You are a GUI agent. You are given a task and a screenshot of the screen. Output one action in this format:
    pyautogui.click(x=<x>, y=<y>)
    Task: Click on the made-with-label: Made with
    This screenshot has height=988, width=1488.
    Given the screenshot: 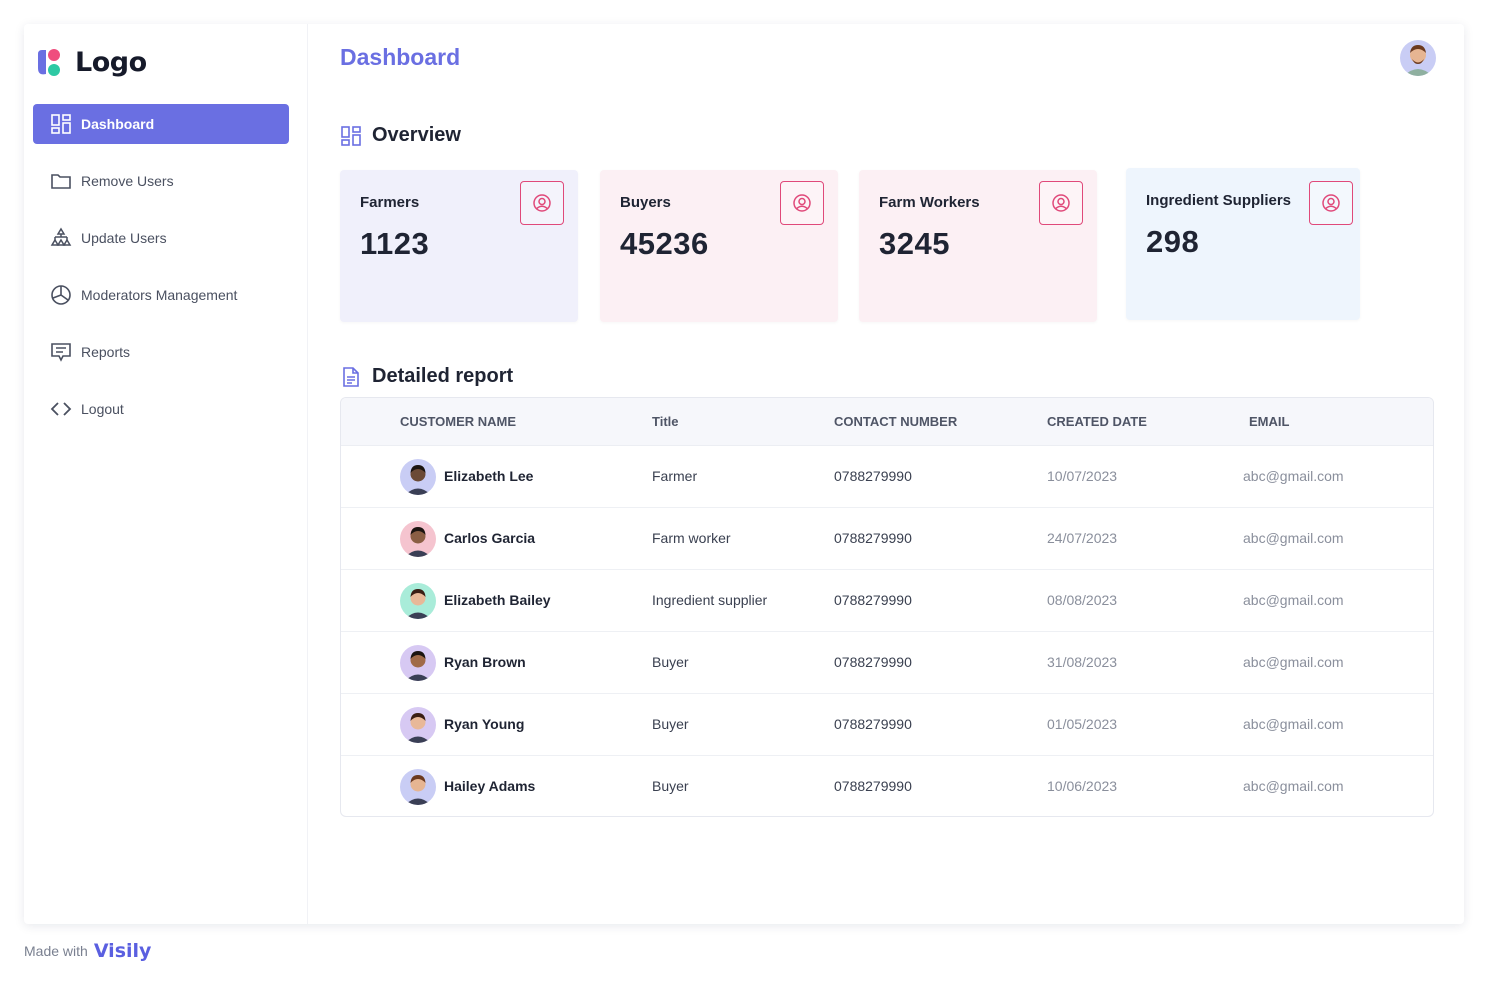 What is the action you would take?
    pyautogui.click(x=56, y=951)
    